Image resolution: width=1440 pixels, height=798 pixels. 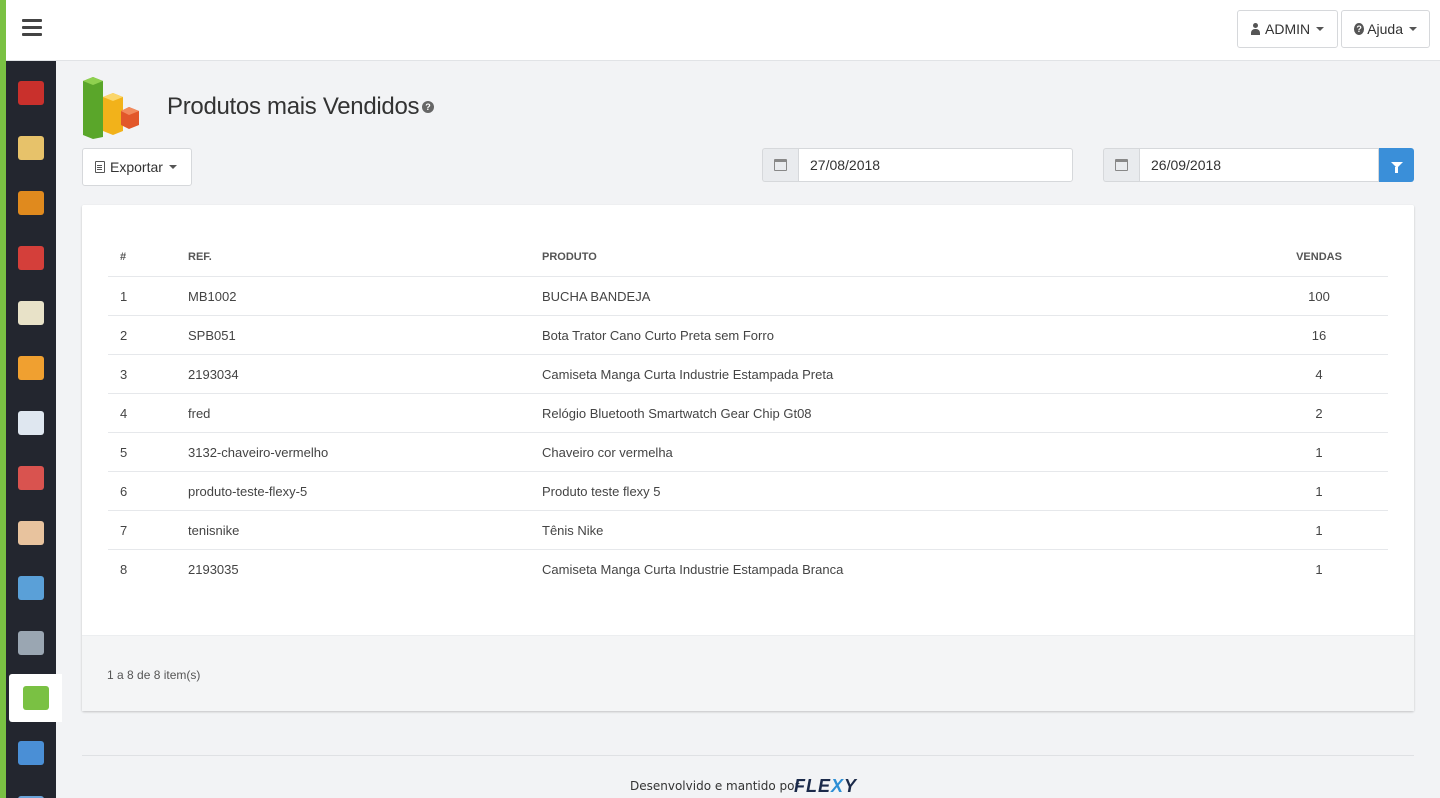 What do you see at coordinates (715, 786) in the screenshot?
I see `footer-text: Desenvolvido e mantido por` at bounding box center [715, 786].